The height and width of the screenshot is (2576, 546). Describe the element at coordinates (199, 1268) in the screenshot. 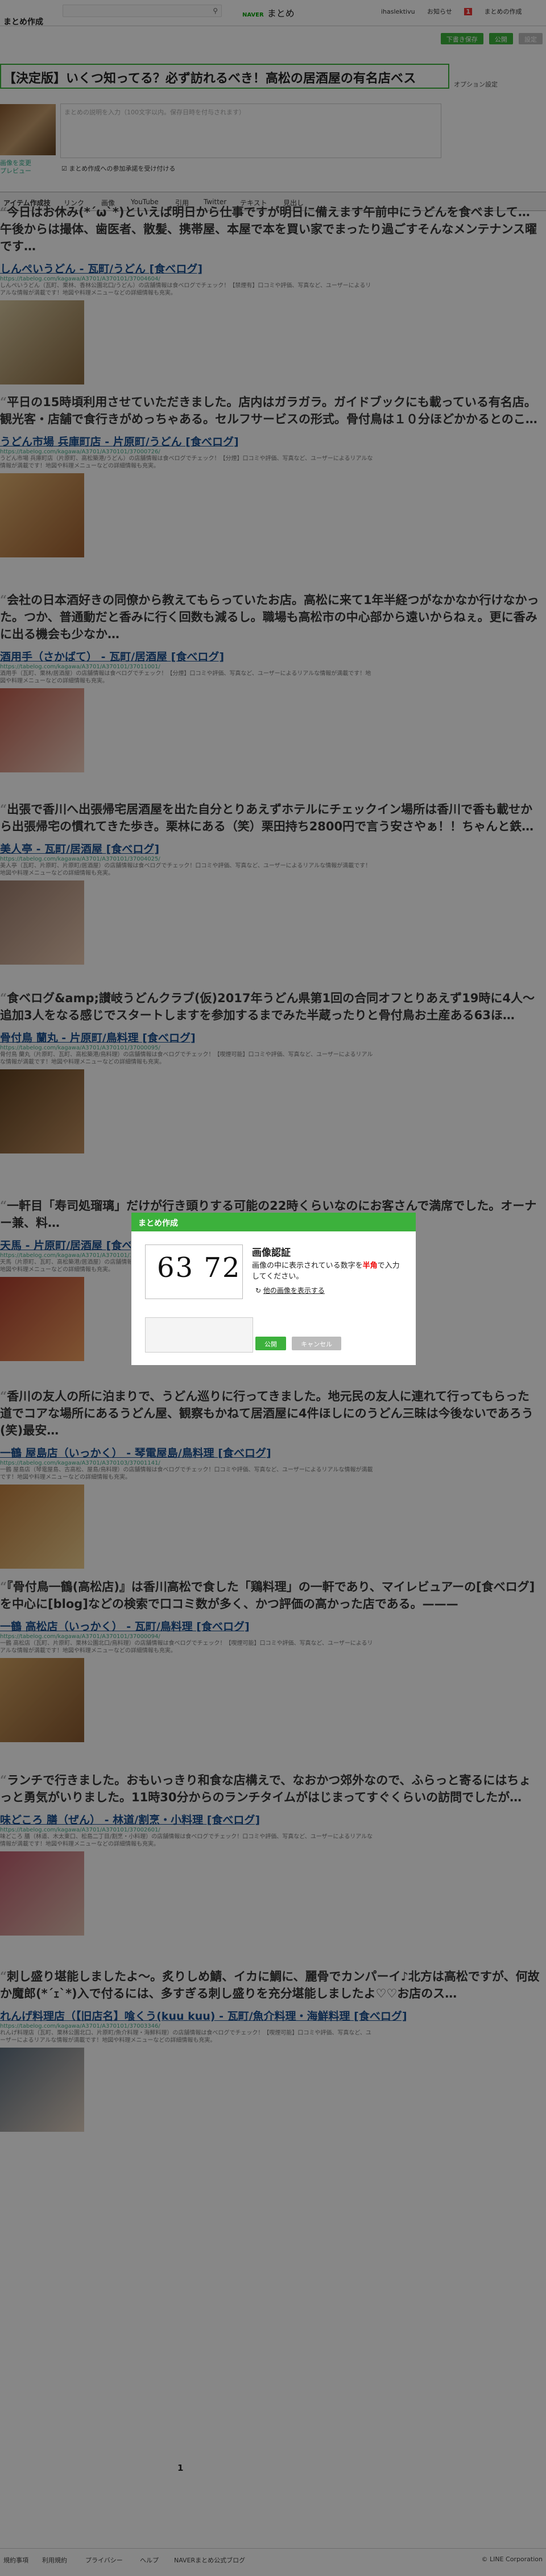

I see `captcha-text: 63 72` at that location.